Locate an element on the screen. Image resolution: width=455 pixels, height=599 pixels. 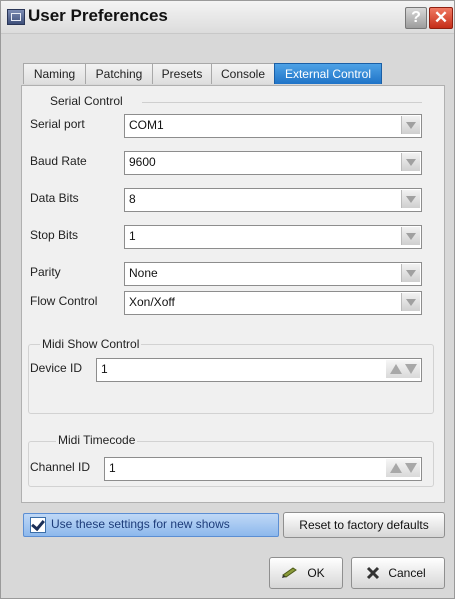
channel-id-label: Channel ID is located at coordinates (60, 467).